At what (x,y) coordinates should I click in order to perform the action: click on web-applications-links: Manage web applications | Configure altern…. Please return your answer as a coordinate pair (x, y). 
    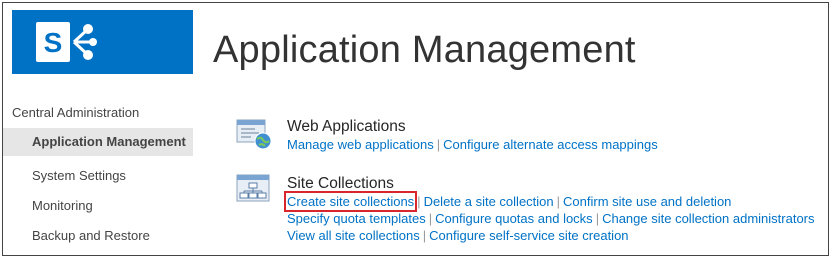
    Looking at the image, I should click on (557, 144).